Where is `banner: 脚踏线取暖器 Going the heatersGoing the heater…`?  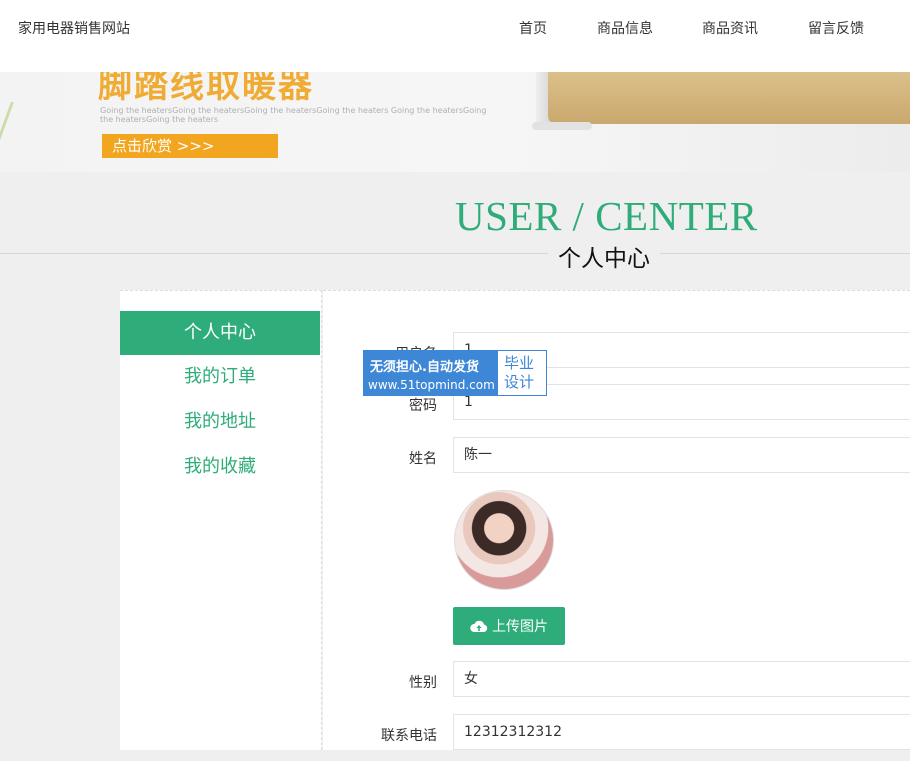
banner: 脚踏线取暖器 Going the heatersGoing the heater… is located at coordinates (455, 122).